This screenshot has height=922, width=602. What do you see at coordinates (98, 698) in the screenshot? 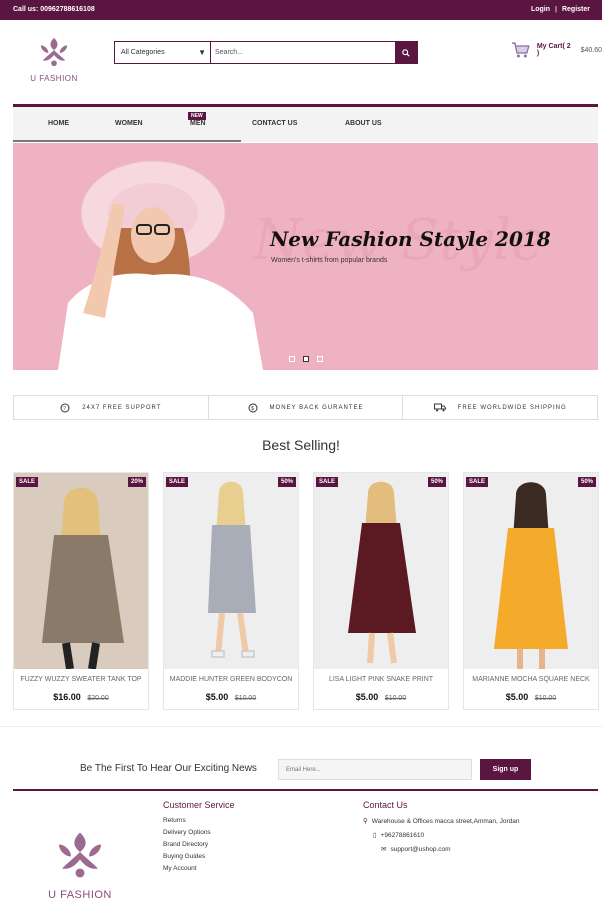
I see `product-old-price: $20.00` at bounding box center [98, 698].